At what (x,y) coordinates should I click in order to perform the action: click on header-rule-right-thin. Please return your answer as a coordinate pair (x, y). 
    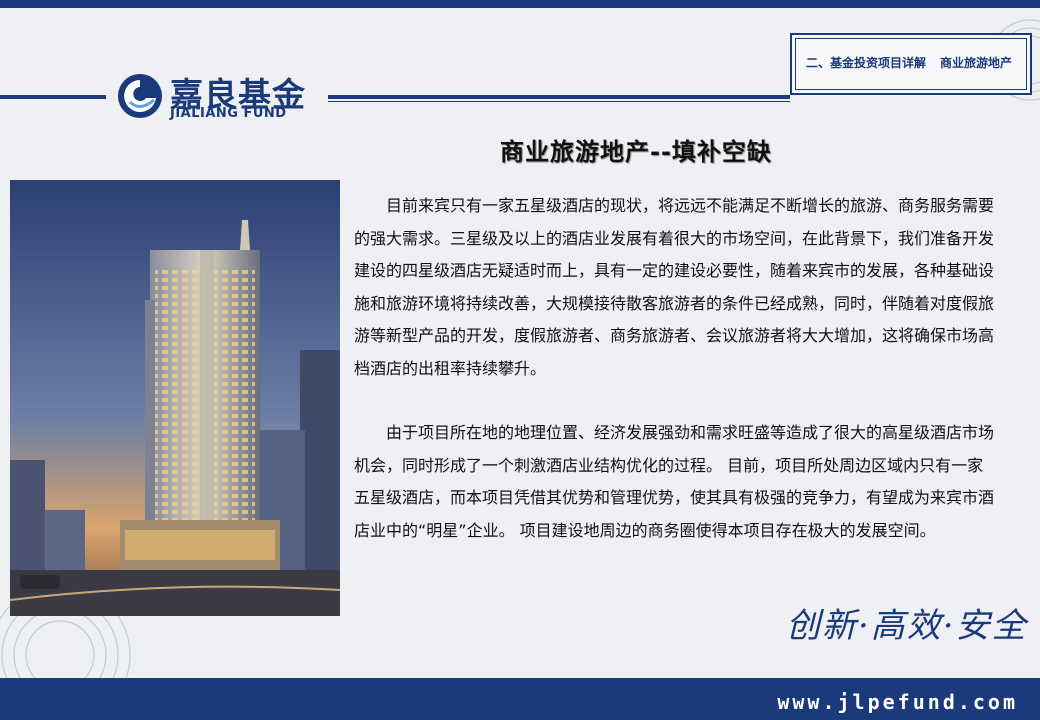
    Looking at the image, I should click on (559, 101).